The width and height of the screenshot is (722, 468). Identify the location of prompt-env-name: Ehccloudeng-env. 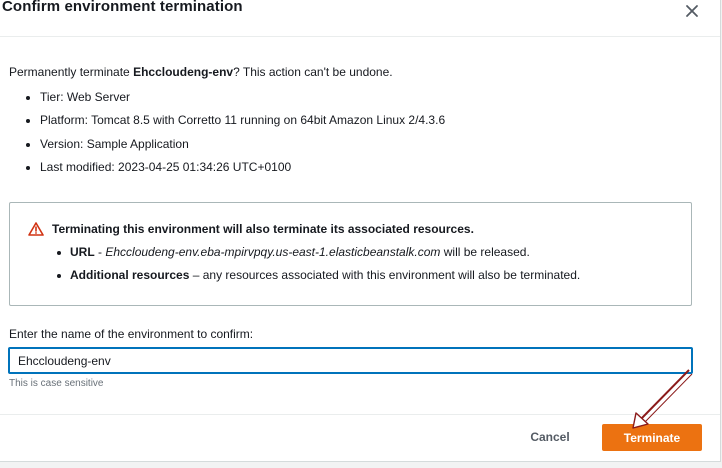
(183, 72).